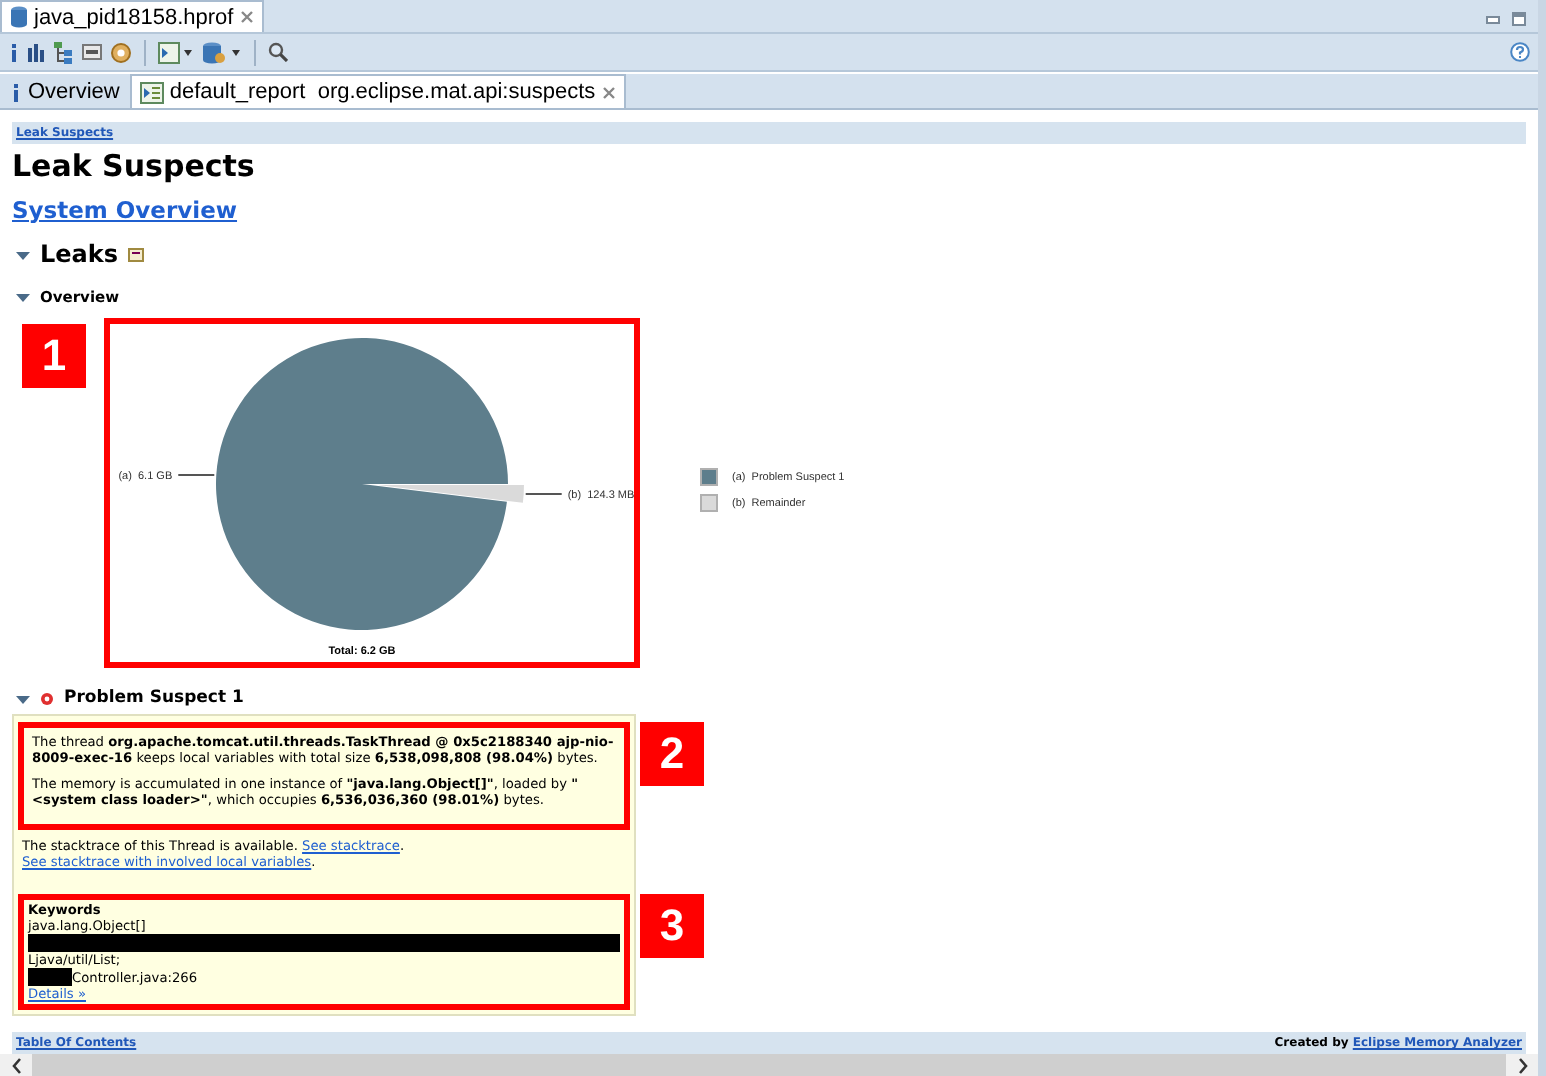 This screenshot has width=1546, height=1076. Describe the element at coordinates (47, 698) in the screenshot. I see `error-icon` at that location.